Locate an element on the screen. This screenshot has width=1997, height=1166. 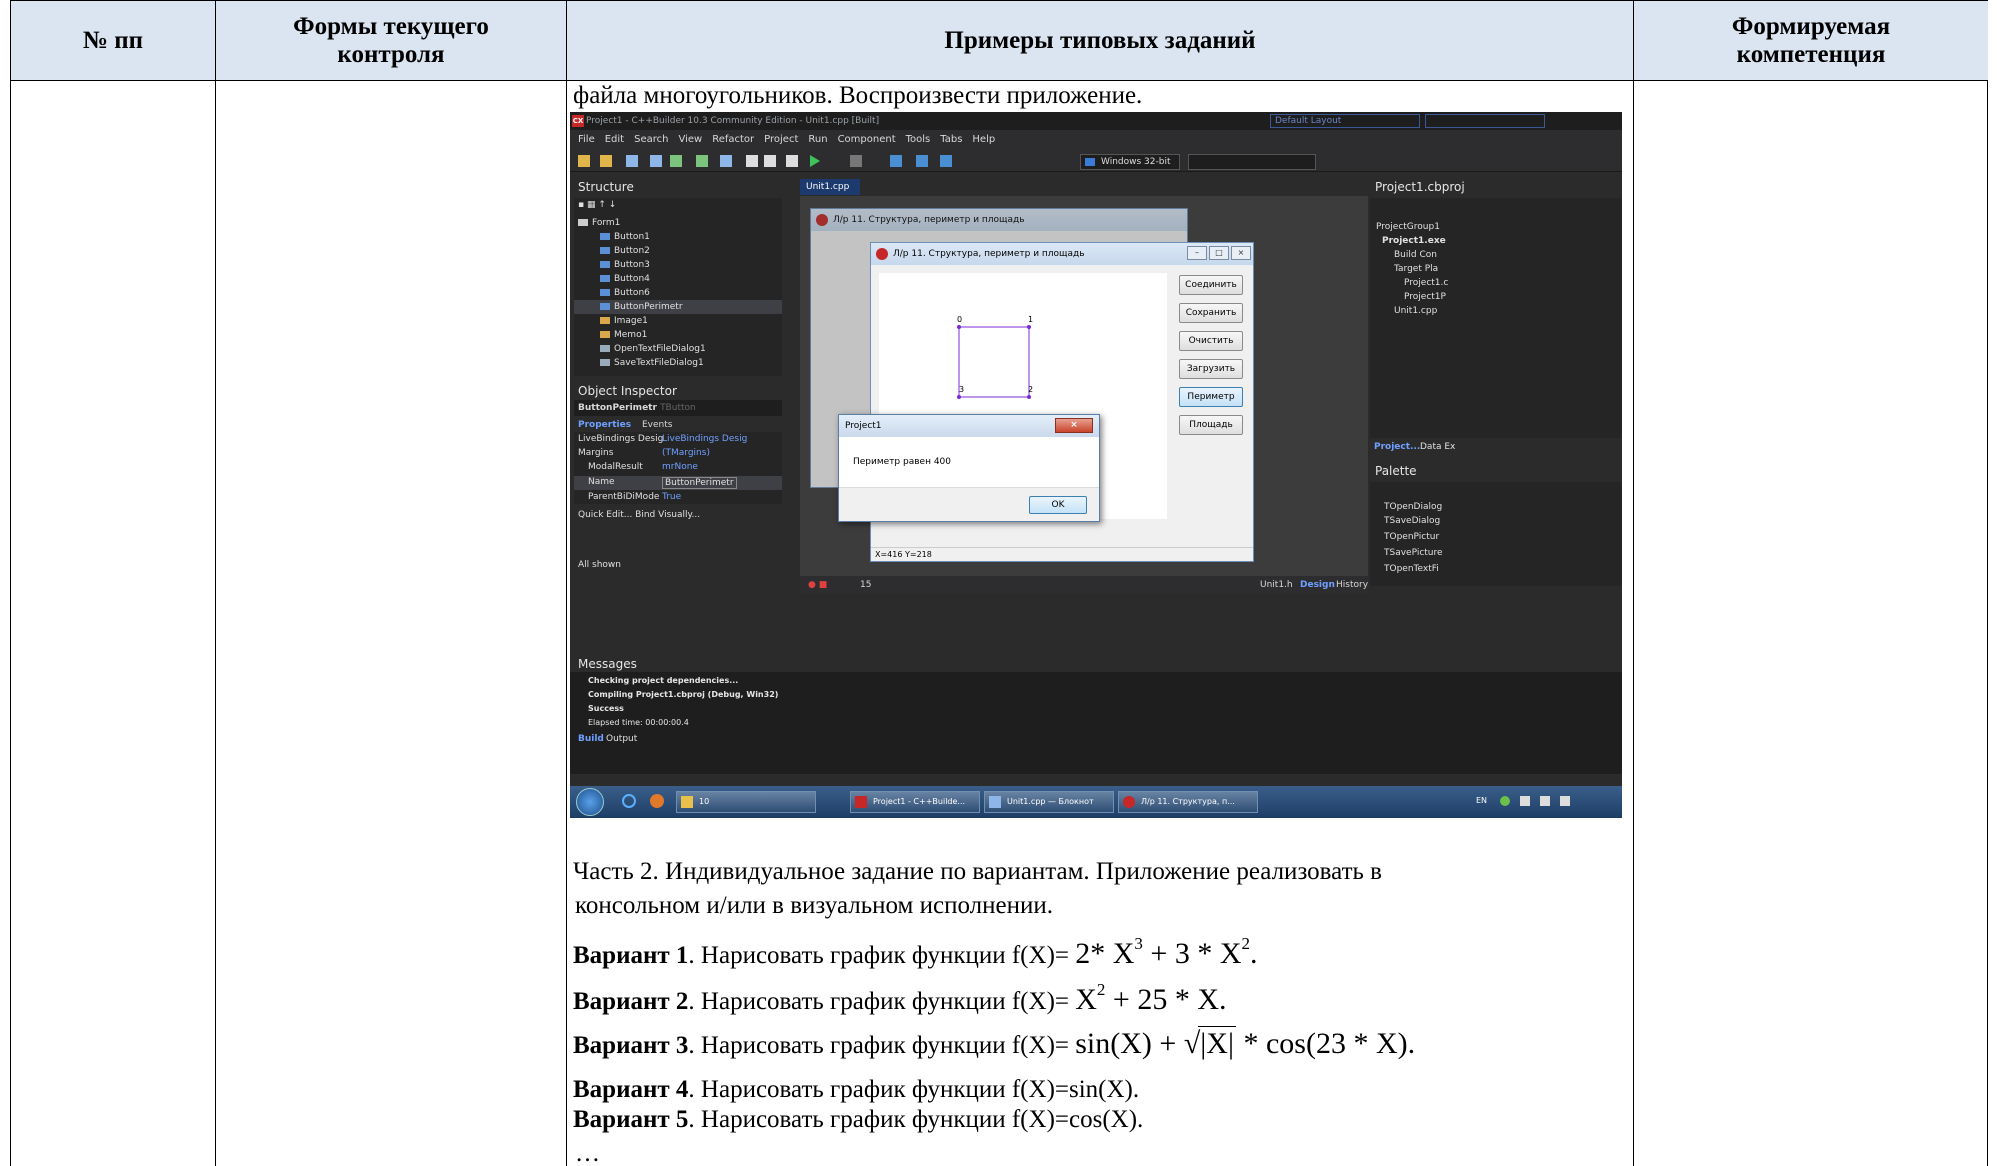
oi-row-name: LiveBindings Desig is located at coordinates (620, 439).